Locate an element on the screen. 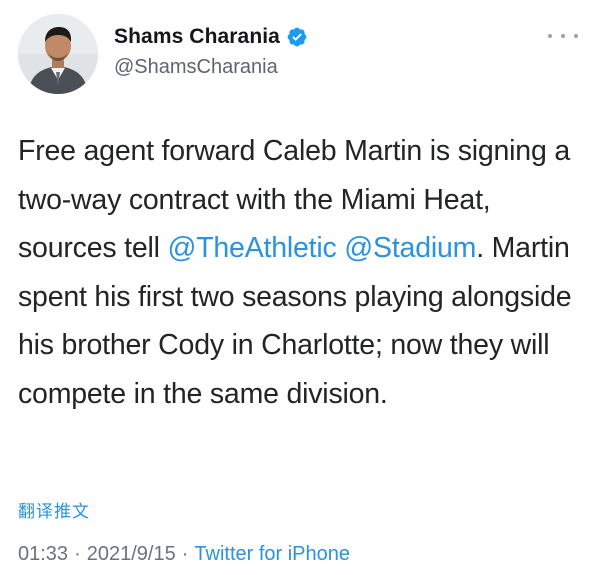 The width and height of the screenshot is (600, 575). tweet-date: 2021/9/15 is located at coordinates (131, 554).